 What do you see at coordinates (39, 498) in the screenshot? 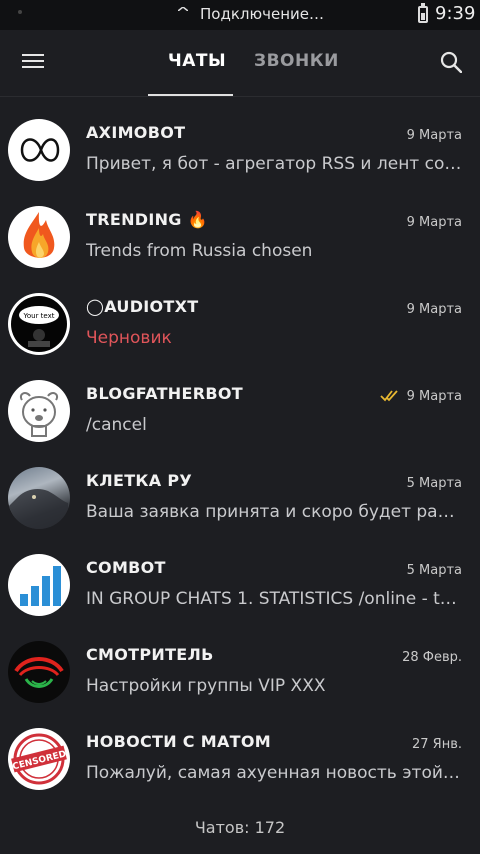
I see `wolf-photo-avatar` at bounding box center [39, 498].